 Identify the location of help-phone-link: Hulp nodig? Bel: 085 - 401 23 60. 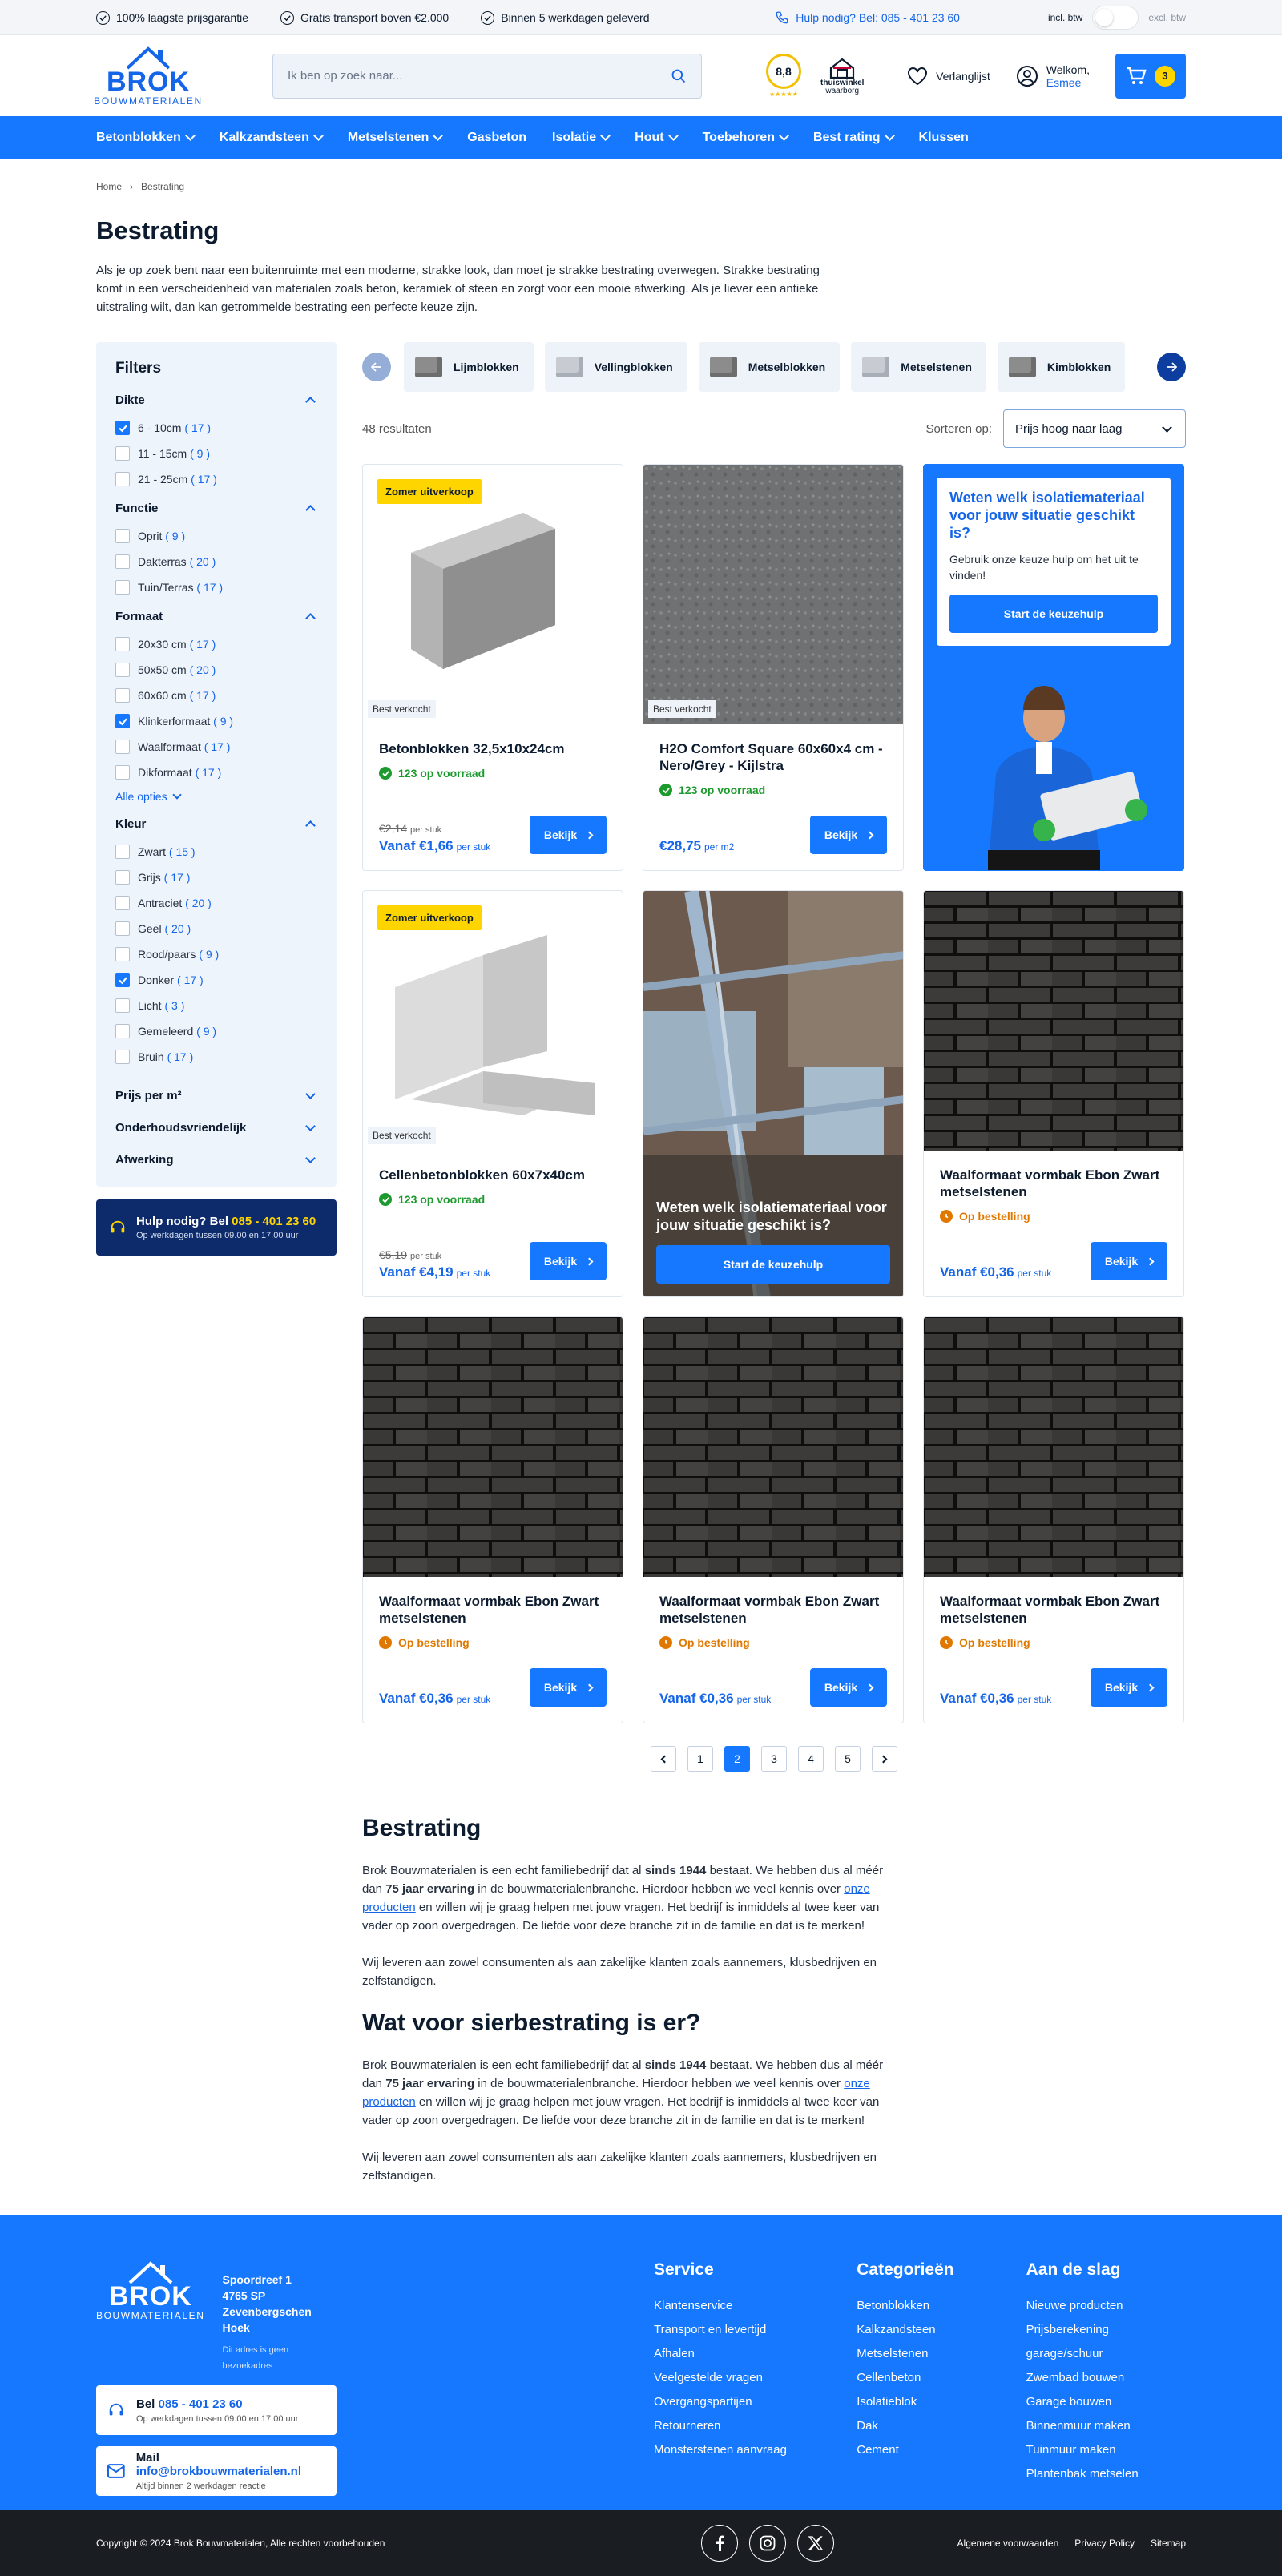
(867, 17).